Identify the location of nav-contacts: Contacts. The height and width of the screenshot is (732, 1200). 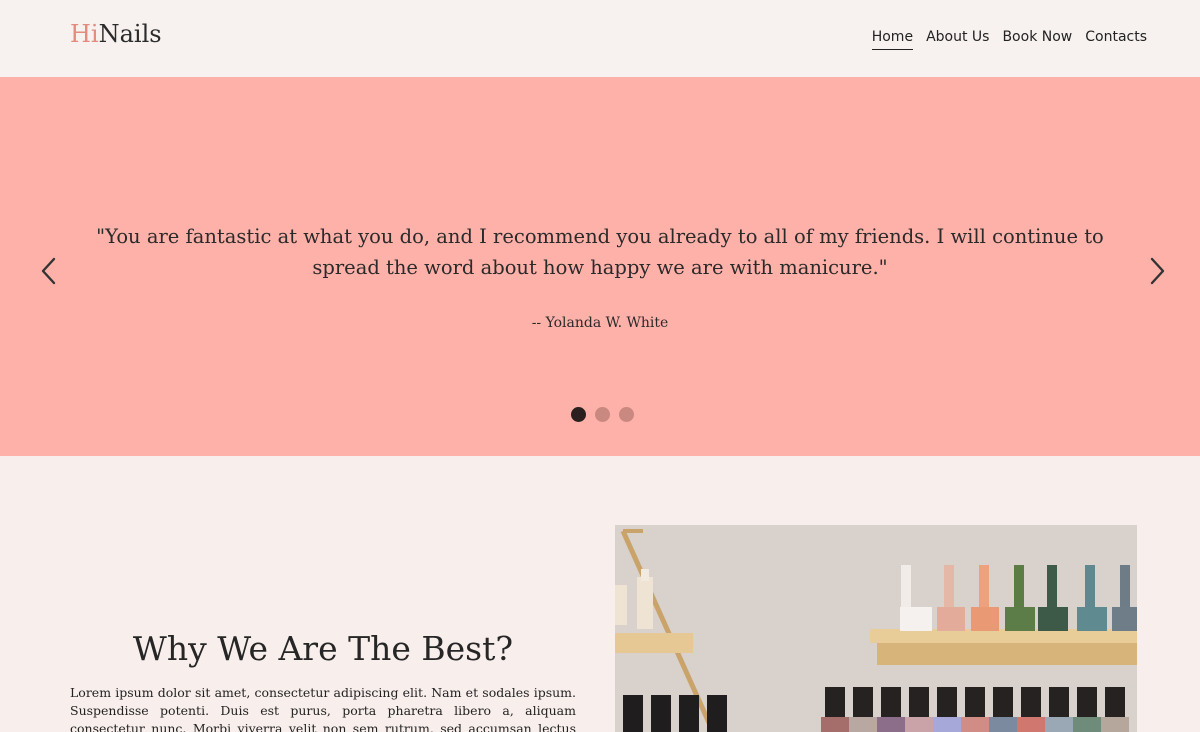
(1116, 39).